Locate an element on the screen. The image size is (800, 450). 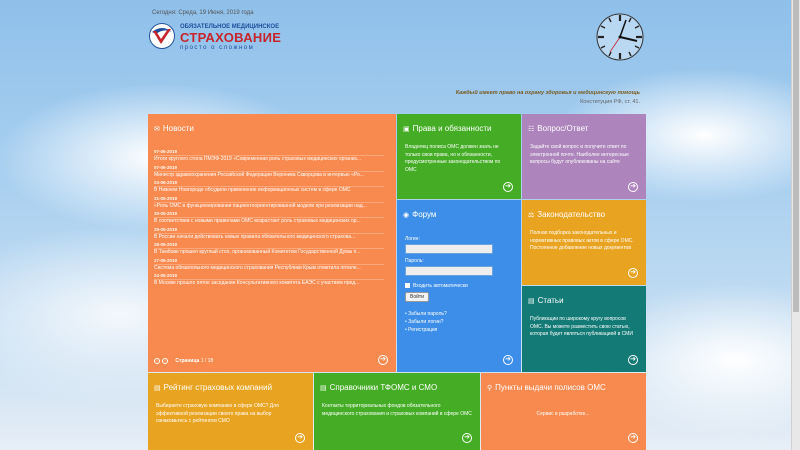
register-link: • Регистрация is located at coordinates (426, 330).